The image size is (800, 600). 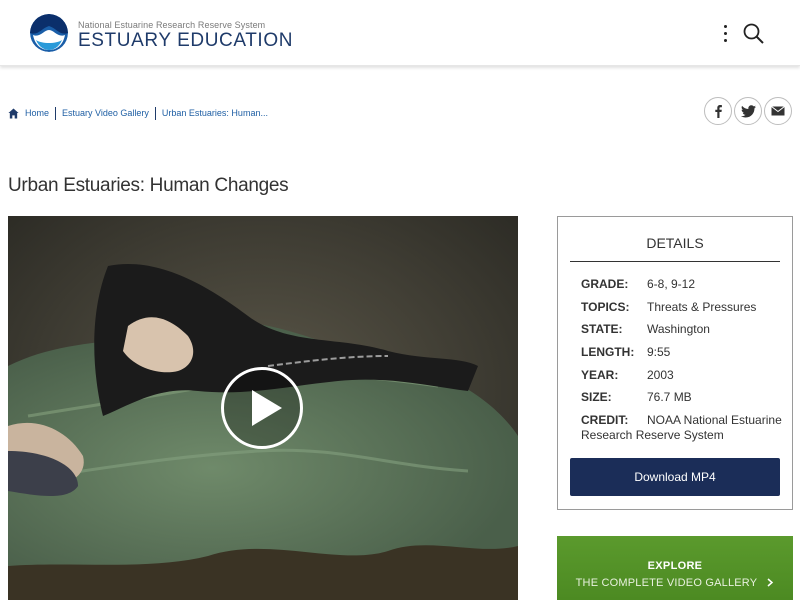 I want to click on site-title: ESTUARY EDUCATION, so click(x=185, y=41).